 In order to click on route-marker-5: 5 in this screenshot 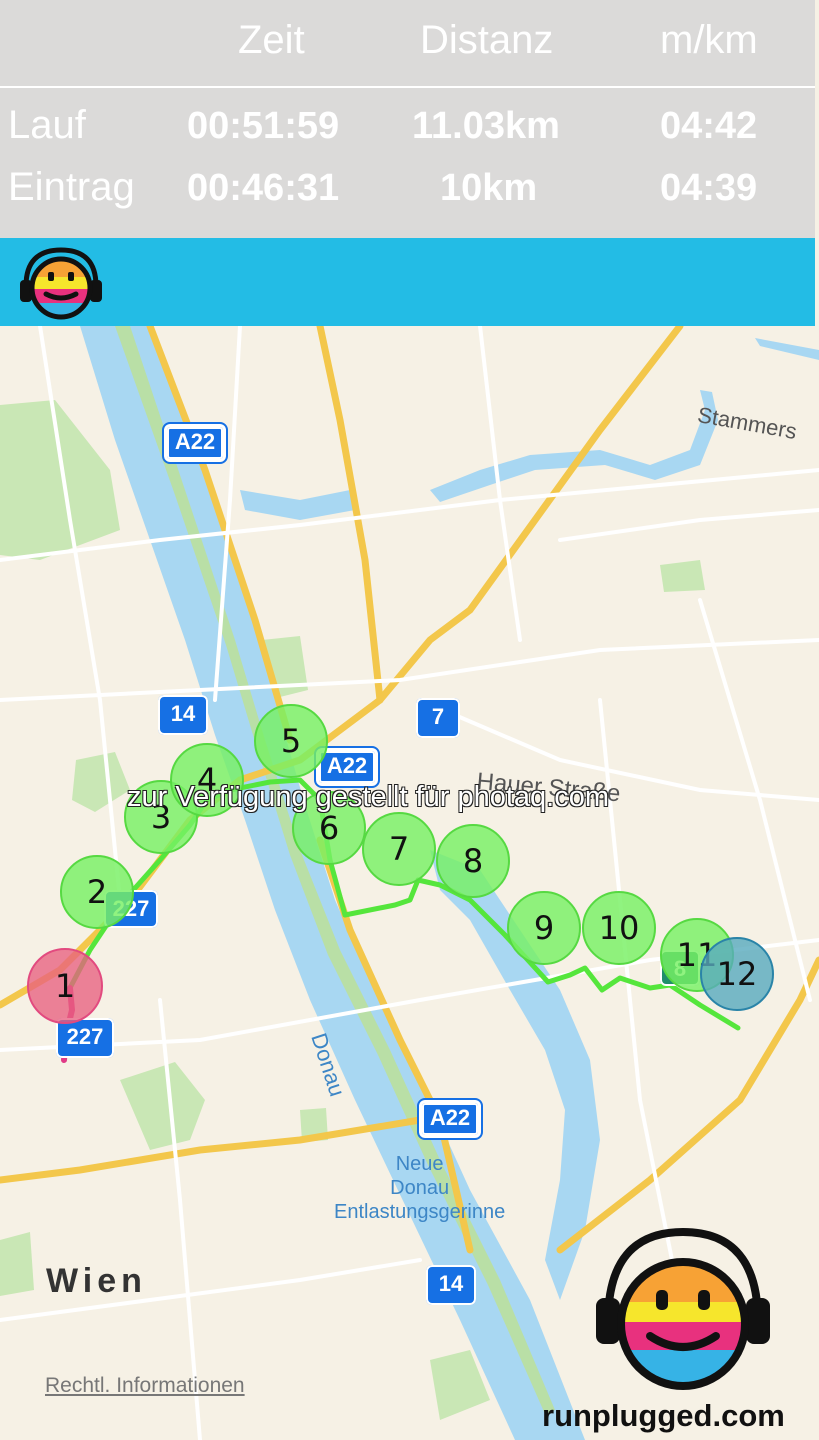, I will do `click(291, 741)`.